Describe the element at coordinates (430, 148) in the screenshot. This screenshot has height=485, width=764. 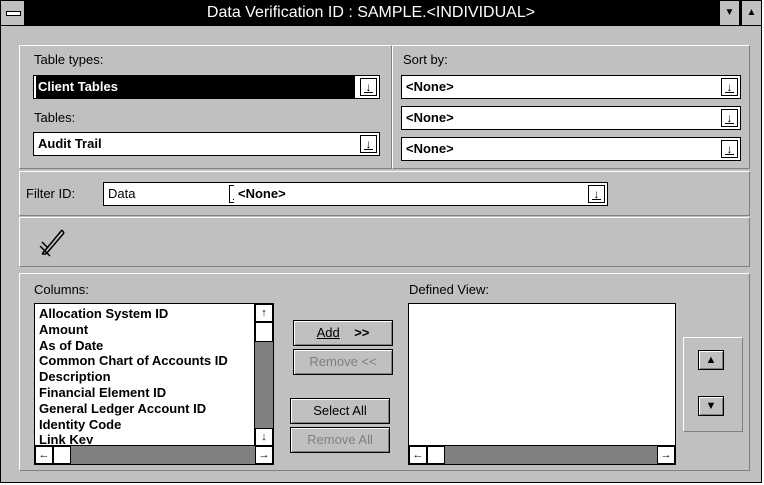
I see `sort-by-value-3: <None>` at that location.